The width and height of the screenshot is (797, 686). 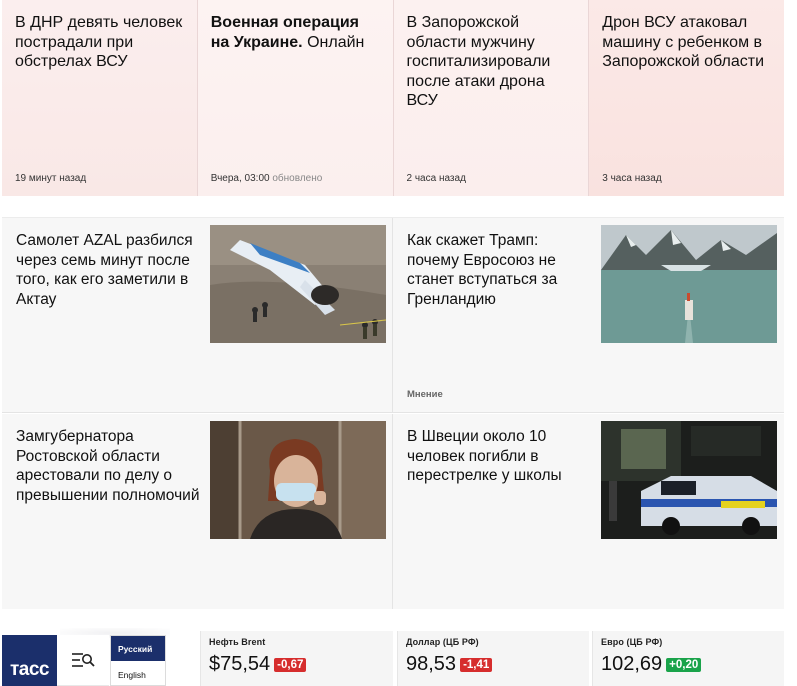 I want to click on police-car-night-photo, so click(x=689, y=480).